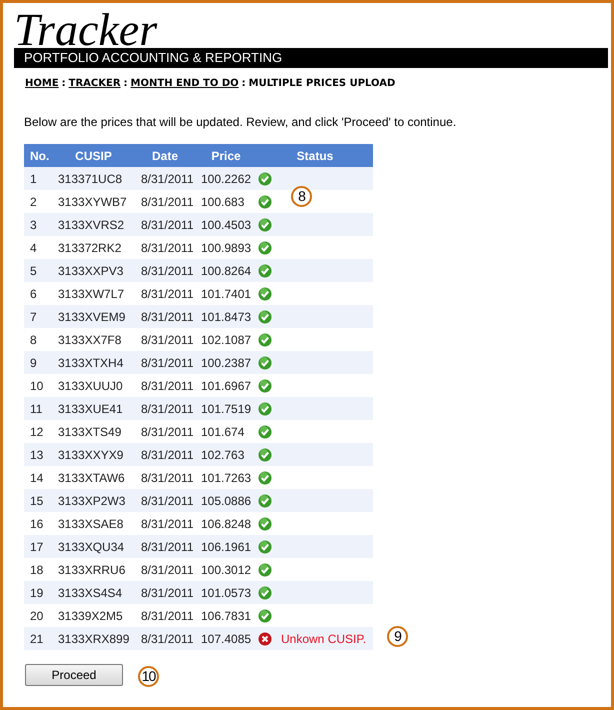 This screenshot has width=614, height=710. Describe the element at coordinates (226, 362) in the screenshot. I see `table-cell: 100.2387` at that location.